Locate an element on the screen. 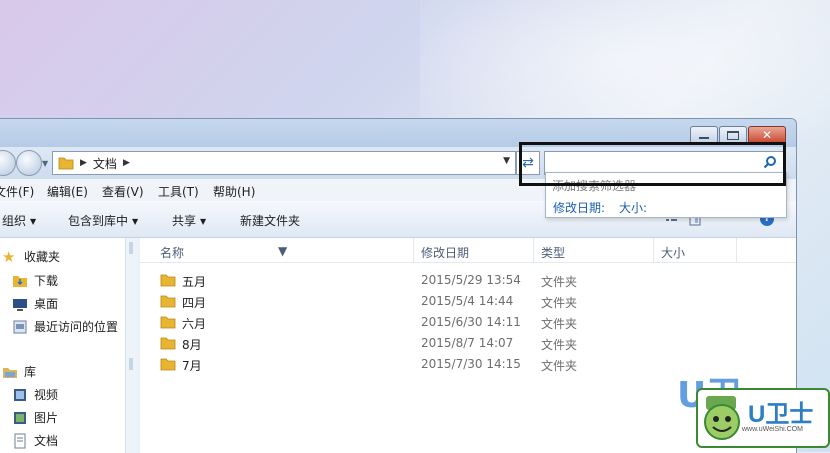 This screenshot has width=830, height=453. file-date: 2015/6/30 14:11 is located at coordinates (471, 322).